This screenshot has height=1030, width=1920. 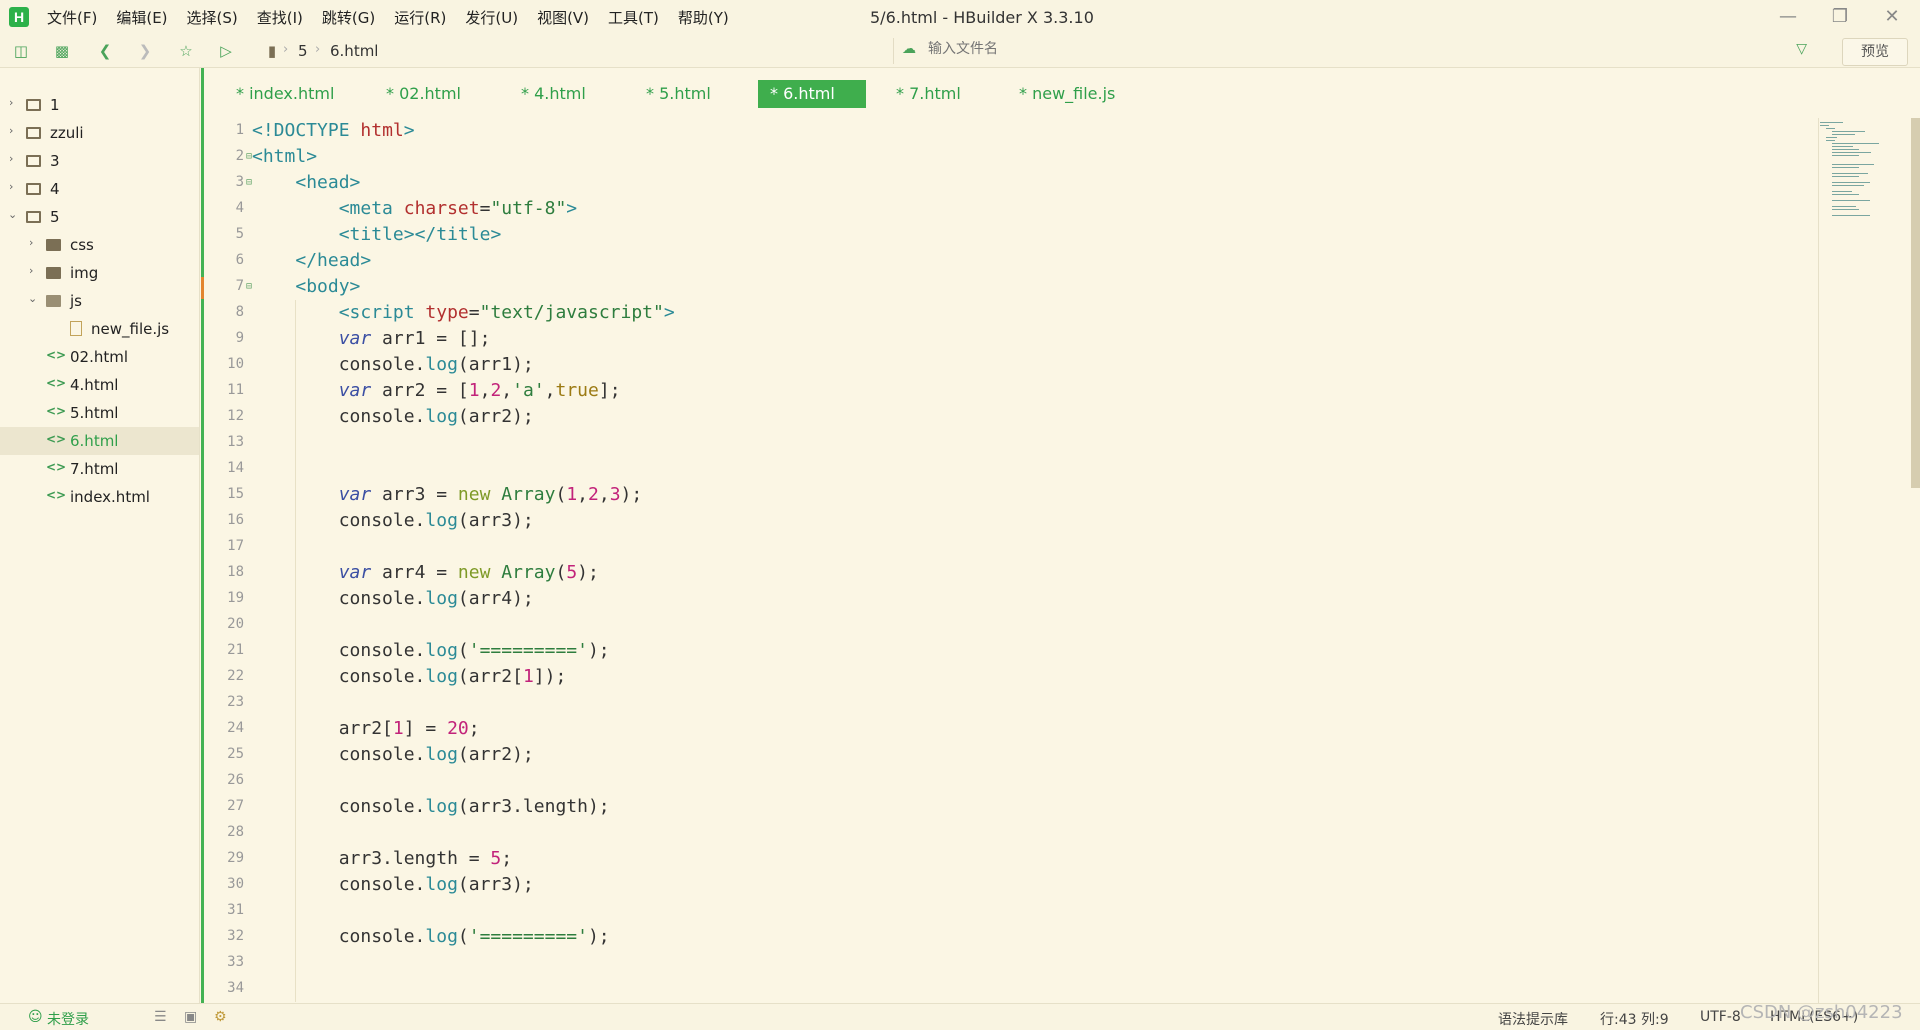 I want to click on tree-folder-css: › css, so click(x=99, y=245).